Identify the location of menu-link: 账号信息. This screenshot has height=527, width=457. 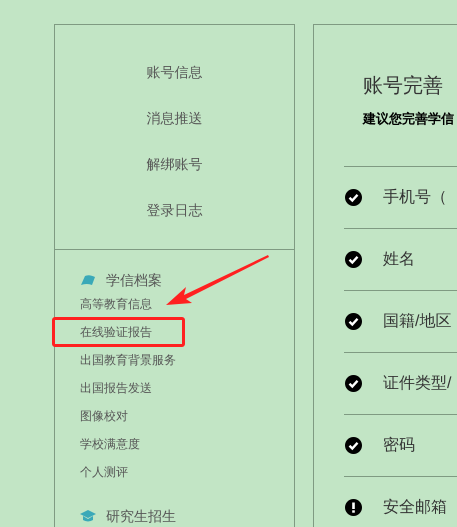
(174, 72).